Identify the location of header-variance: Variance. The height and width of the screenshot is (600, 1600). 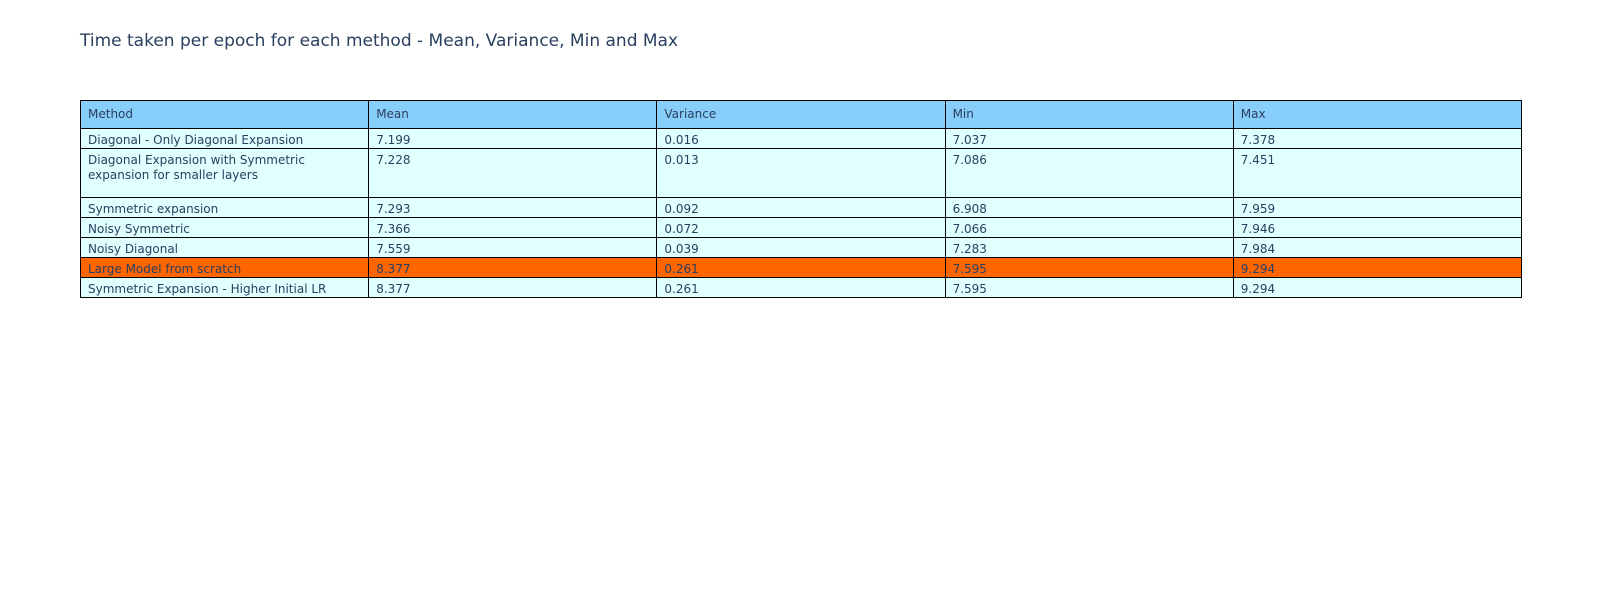
(801, 114).